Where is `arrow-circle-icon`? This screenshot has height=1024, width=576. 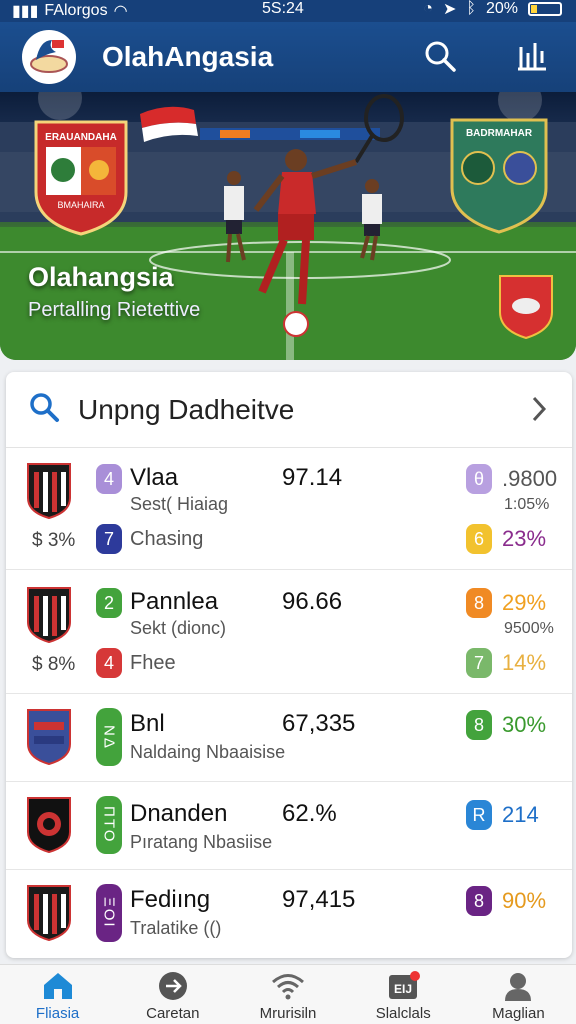 arrow-circle-icon is located at coordinates (172, 986).